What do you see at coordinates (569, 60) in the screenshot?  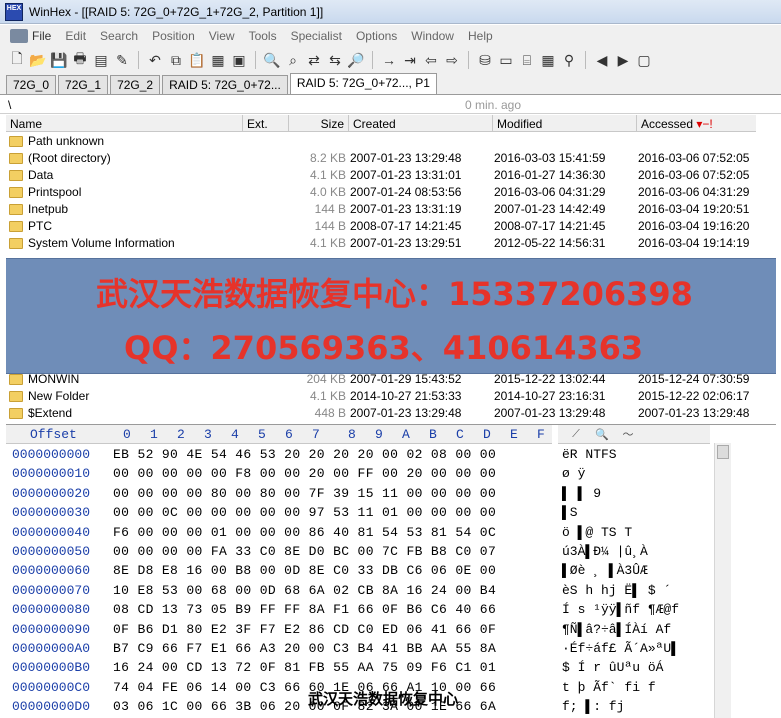 I see `search-magnifier-icon: ⚲` at bounding box center [569, 60].